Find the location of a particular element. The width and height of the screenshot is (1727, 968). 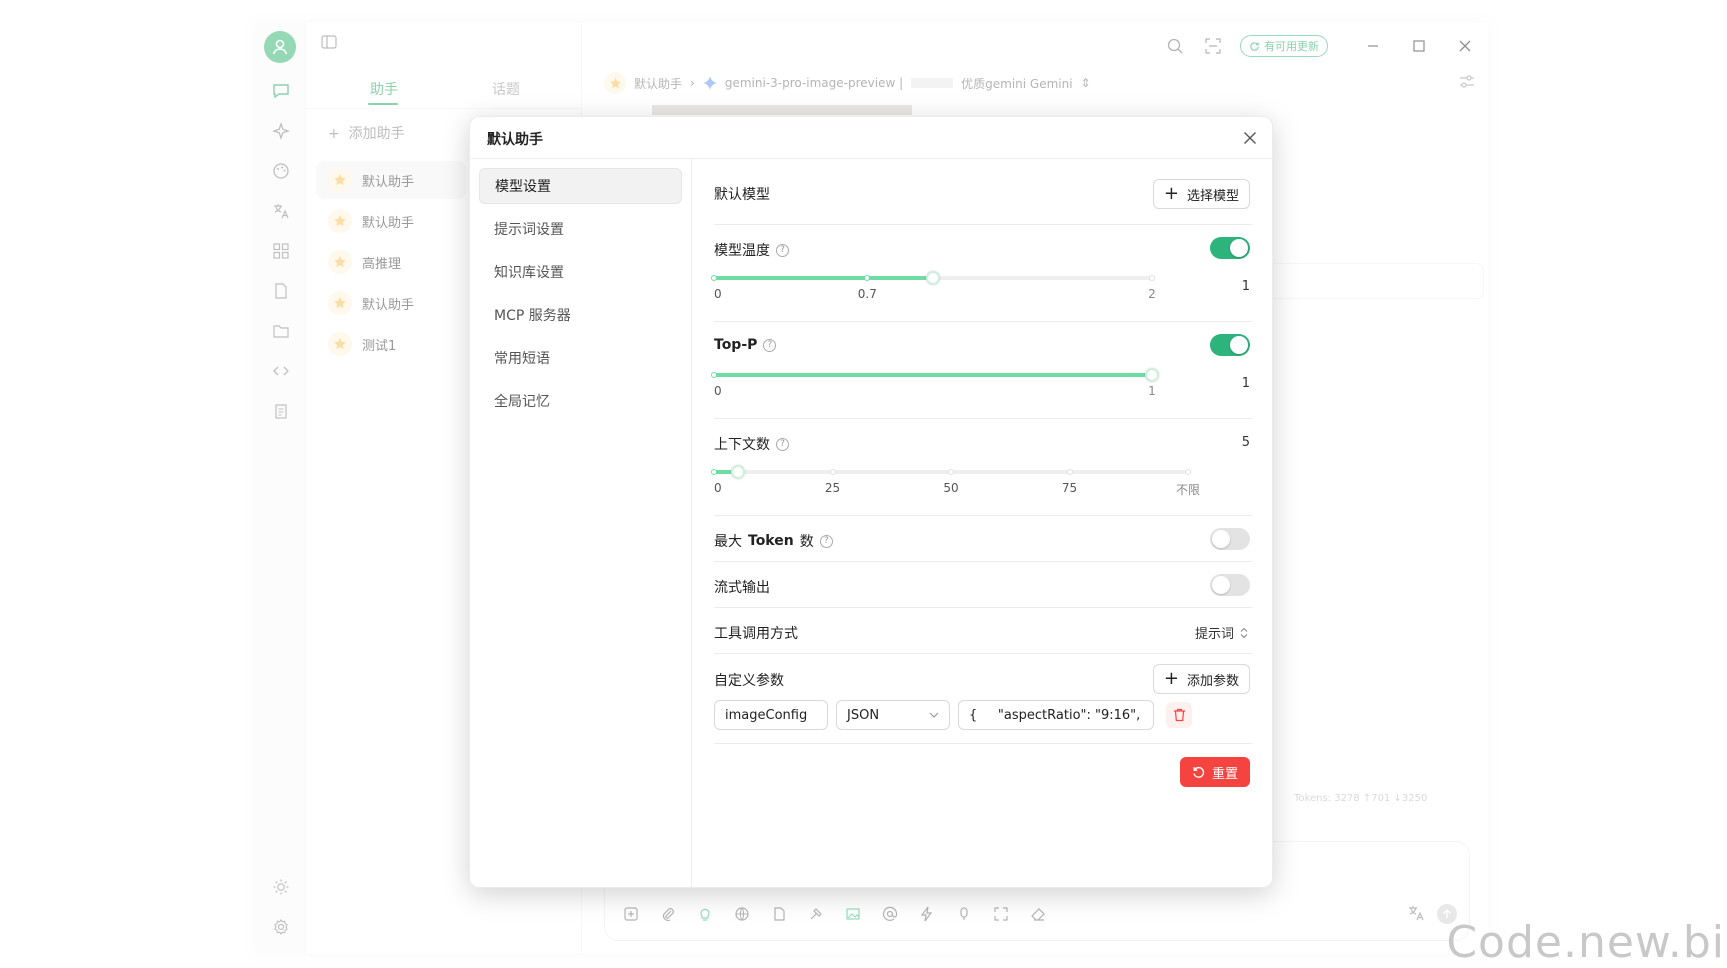

select-model-label: 选择模型 is located at coordinates (1212, 196).